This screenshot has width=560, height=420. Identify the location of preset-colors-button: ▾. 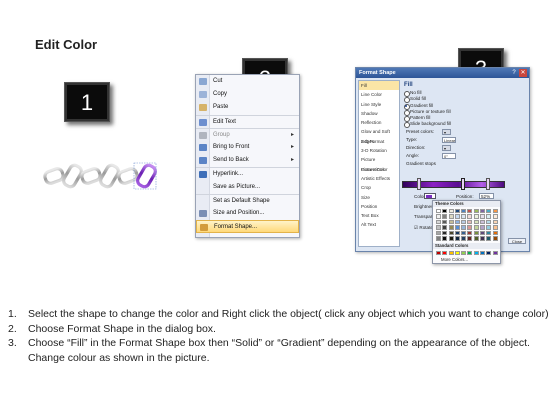
(446, 131).